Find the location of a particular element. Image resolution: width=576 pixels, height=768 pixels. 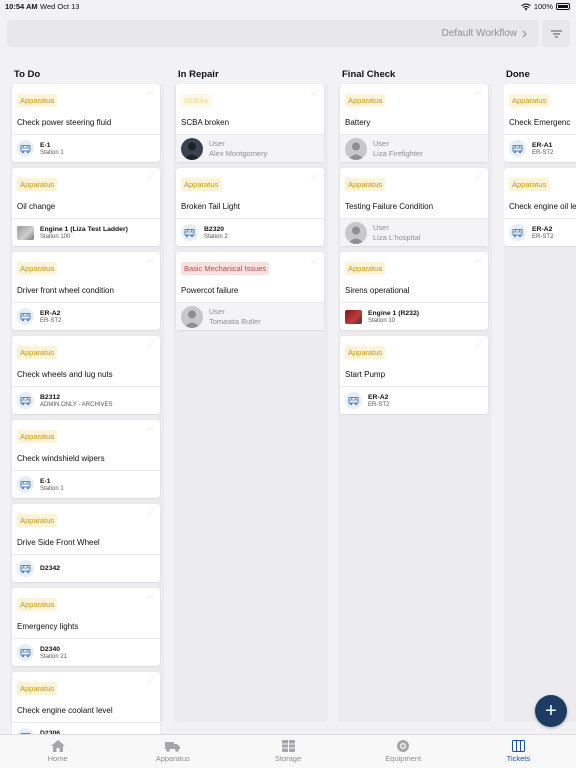

card-header: Apparatus Start Pump is located at coordinates (414, 361).